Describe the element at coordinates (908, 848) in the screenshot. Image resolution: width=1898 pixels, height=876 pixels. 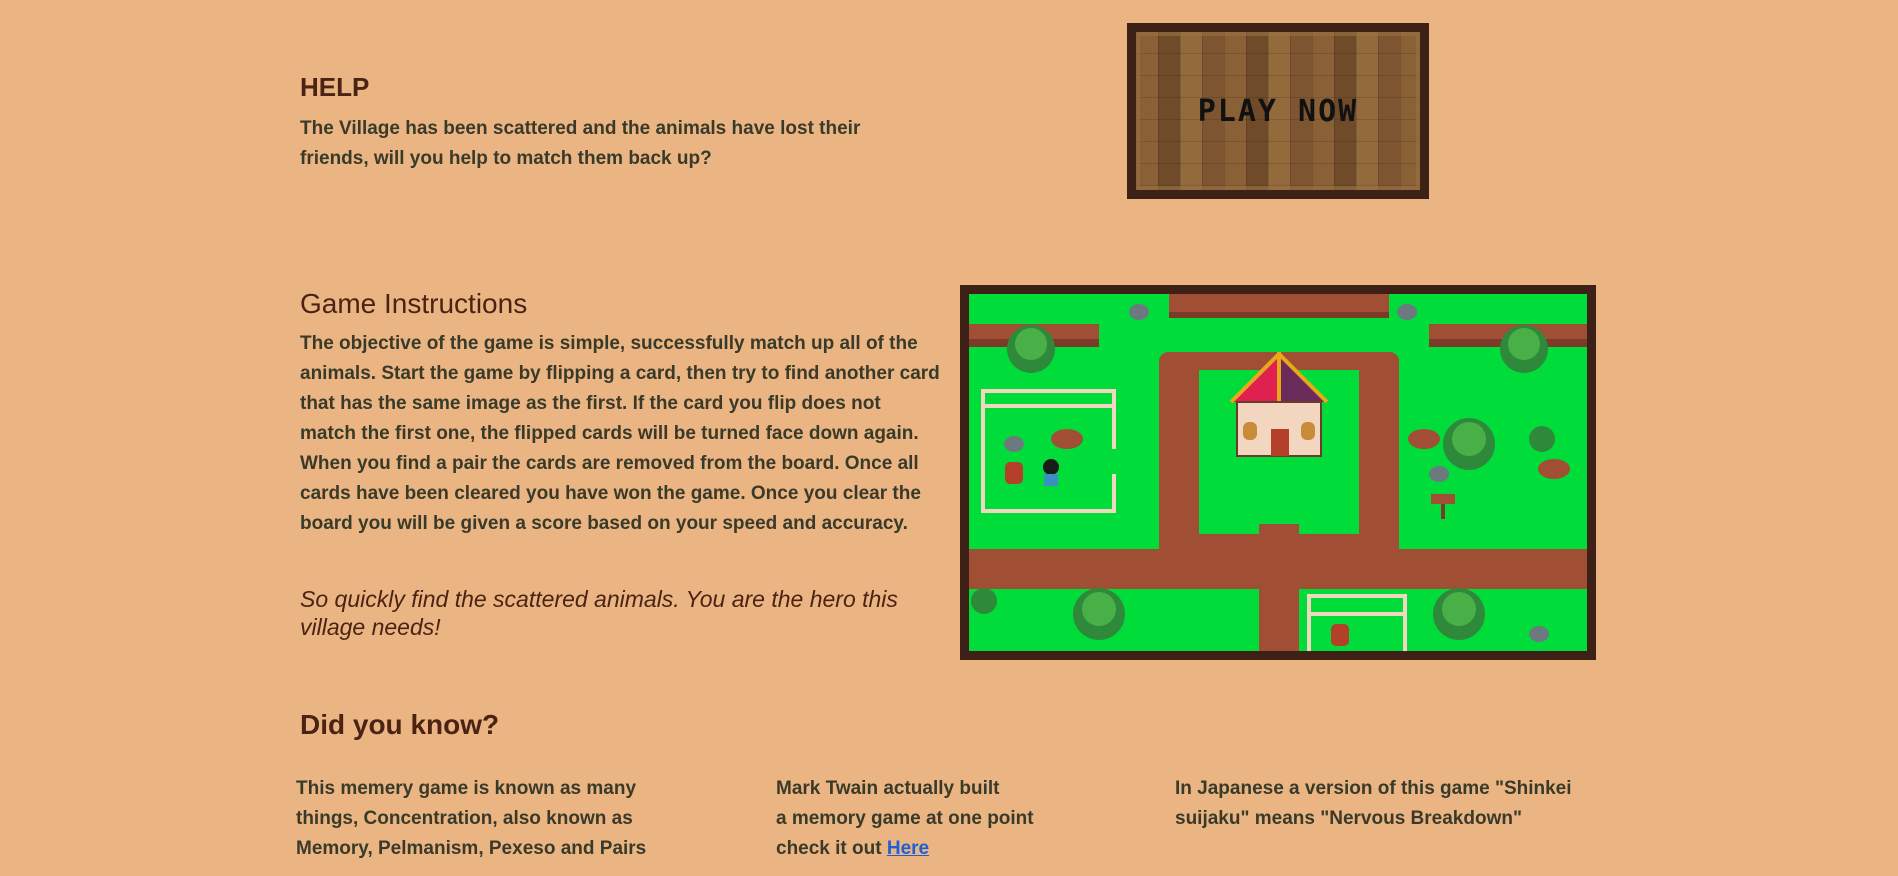
I see `here-link: Here` at that location.